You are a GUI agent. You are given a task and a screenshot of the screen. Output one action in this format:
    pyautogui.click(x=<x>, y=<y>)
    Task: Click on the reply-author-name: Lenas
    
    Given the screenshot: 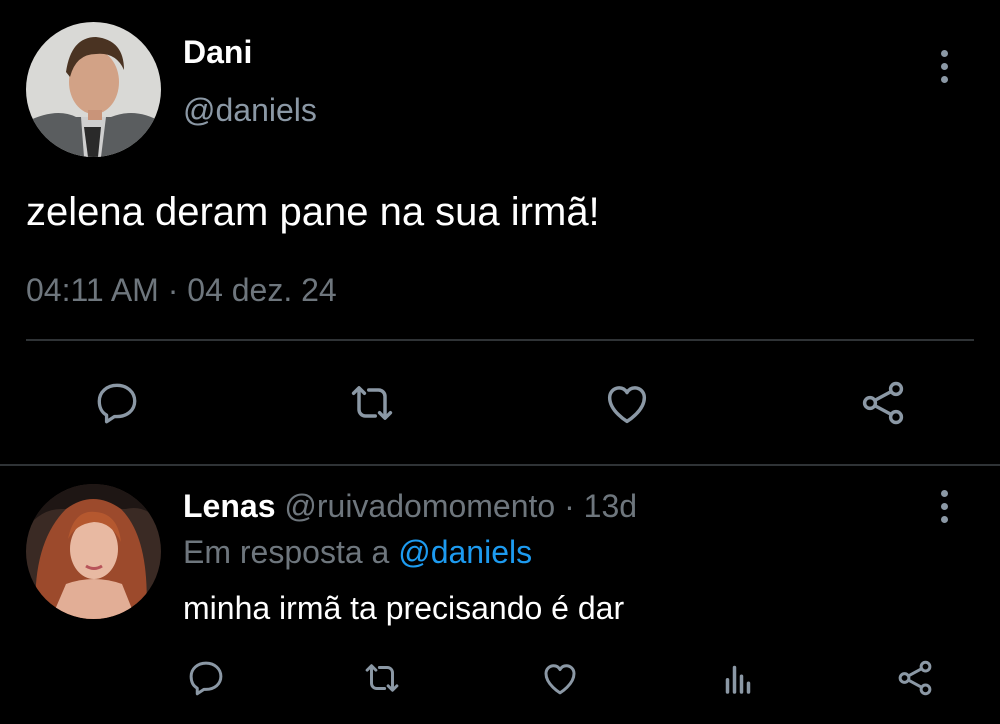 What is the action you would take?
    pyautogui.click(x=229, y=506)
    